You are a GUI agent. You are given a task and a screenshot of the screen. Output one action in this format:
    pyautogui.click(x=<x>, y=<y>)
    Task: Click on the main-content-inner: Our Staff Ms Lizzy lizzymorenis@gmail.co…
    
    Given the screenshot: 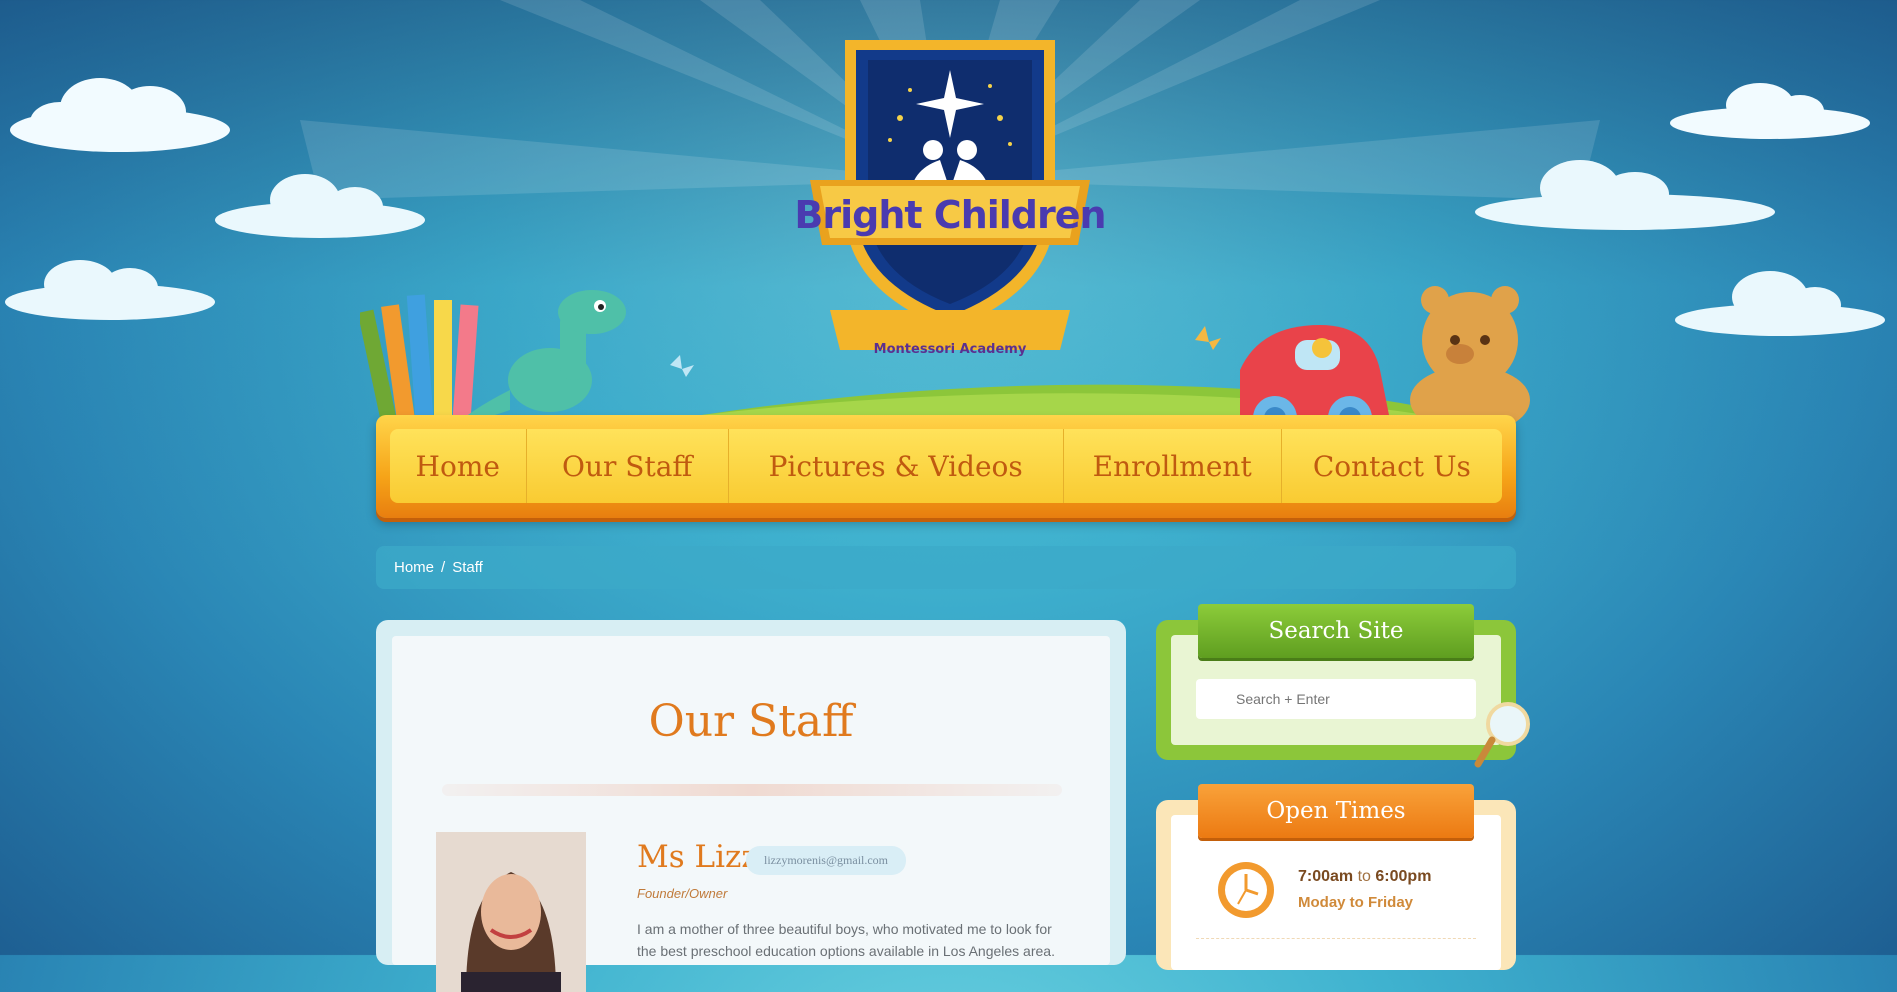 What is the action you would take?
    pyautogui.click(x=751, y=814)
    